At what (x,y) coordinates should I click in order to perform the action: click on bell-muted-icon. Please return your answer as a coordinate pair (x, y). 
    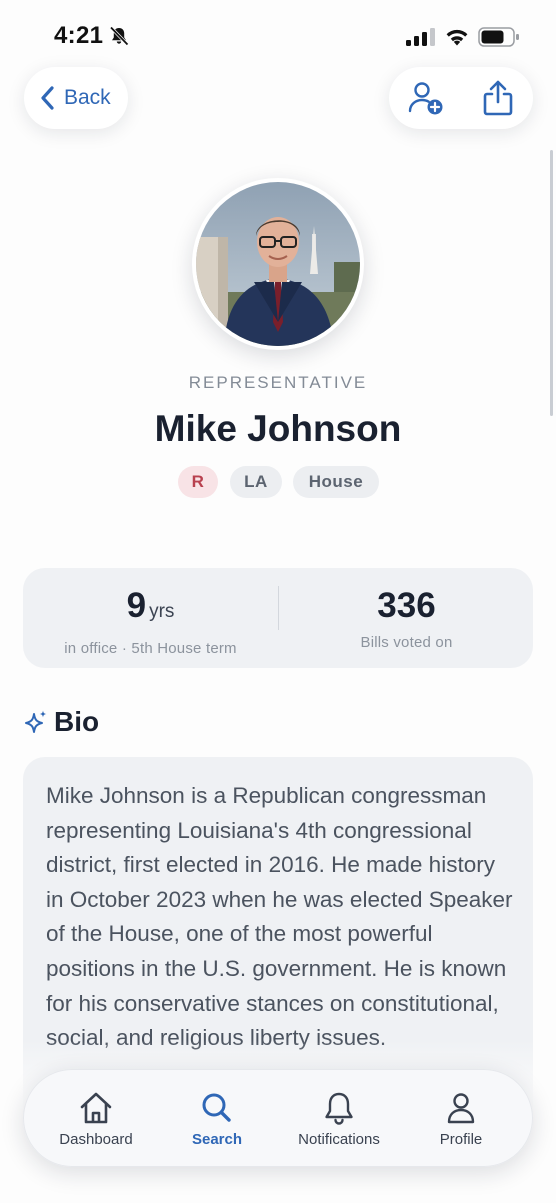
    Looking at the image, I should click on (119, 36).